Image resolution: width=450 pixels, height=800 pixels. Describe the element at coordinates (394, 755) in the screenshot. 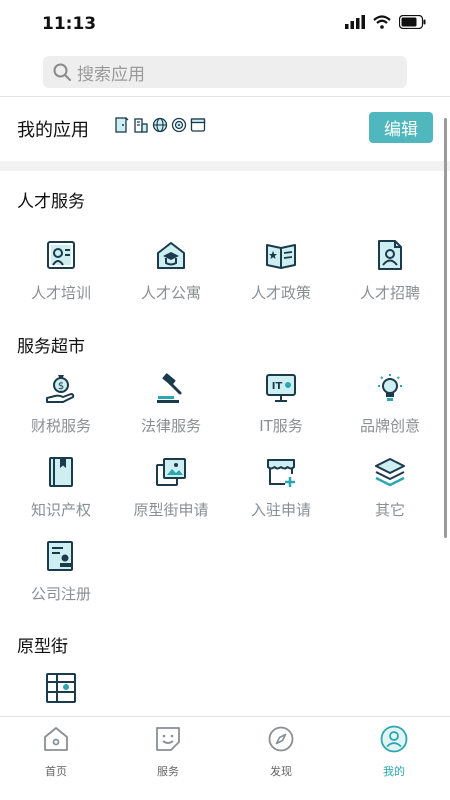

I see `tab-mine: 我的` at that location.